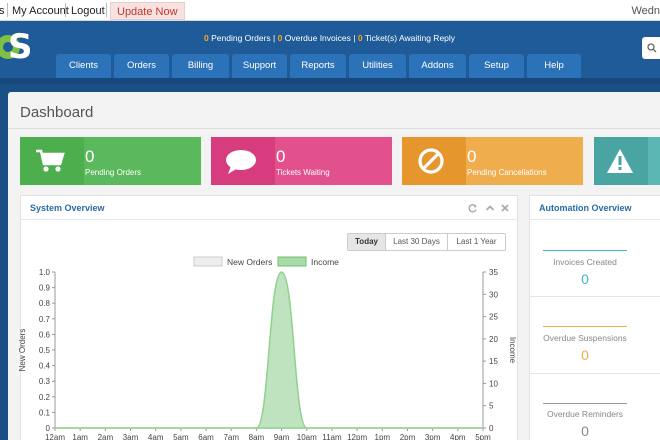 The height and width of the screenshot is (440, 660). I want to click on y-tick-label: 0.6, so click(45, 334).